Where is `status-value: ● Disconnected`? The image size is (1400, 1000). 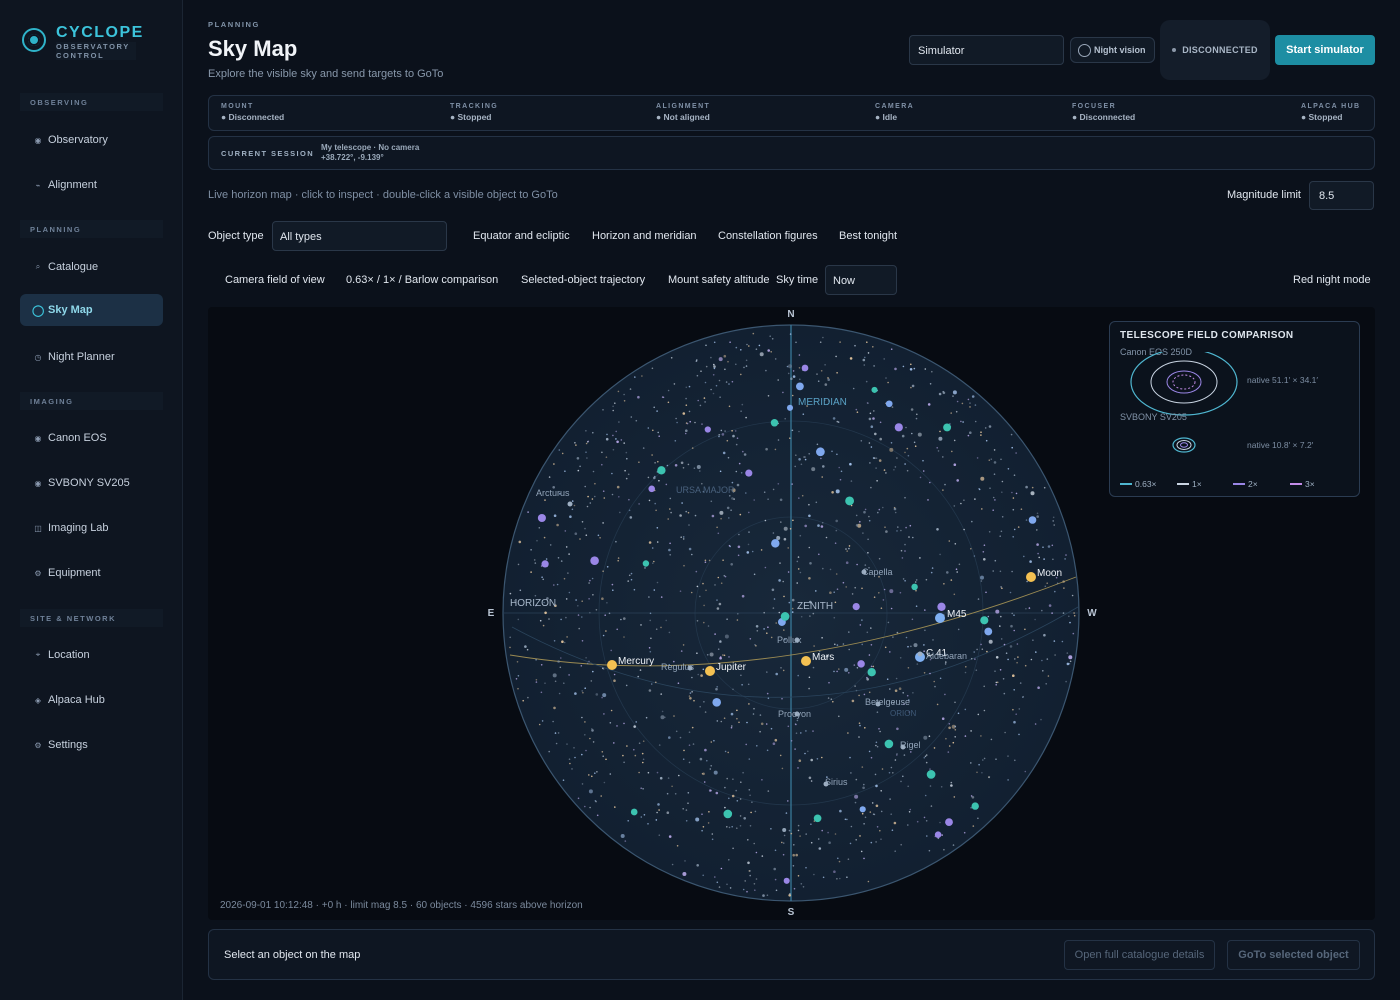
status-value: ● Disconnected is located at coordinates (253, 117).